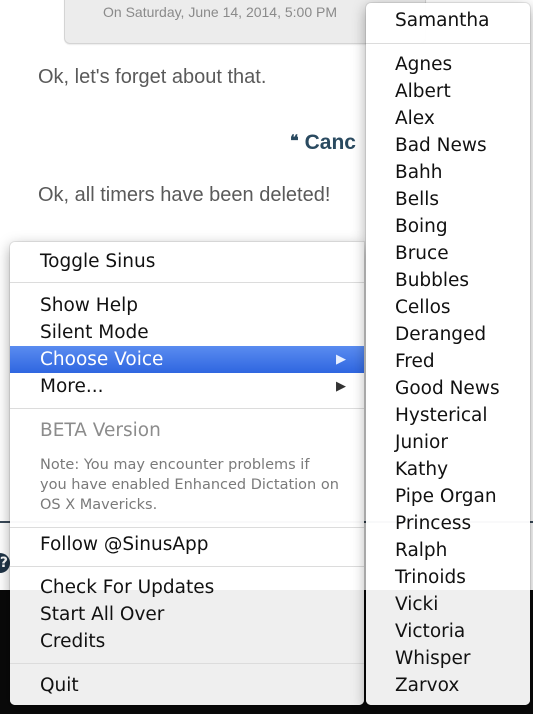  What do you see at coordinates (448, 604) in the screenshot?
I see `voice-item: Vicki` at bounding box center [448, 604].